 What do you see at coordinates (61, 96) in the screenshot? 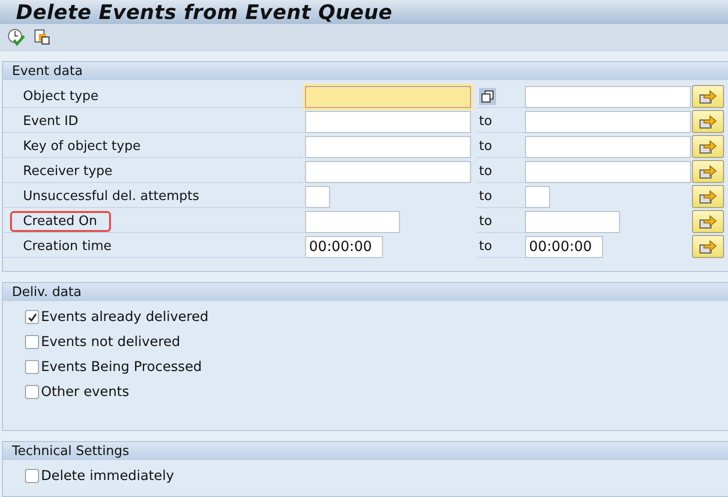
I see `field-label: Object type` at bounding box center [61, 96].